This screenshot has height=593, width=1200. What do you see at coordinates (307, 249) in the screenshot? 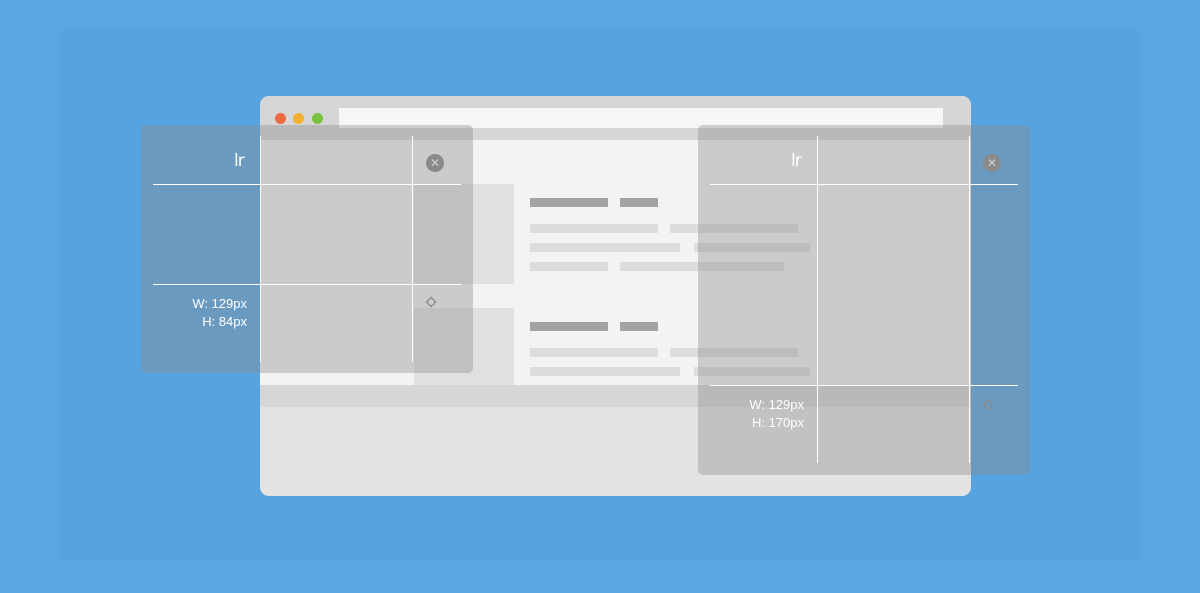
I see `measure-overlay-left: lr ✕ W: 129px H: 84px` at bounding box center [307, 249].